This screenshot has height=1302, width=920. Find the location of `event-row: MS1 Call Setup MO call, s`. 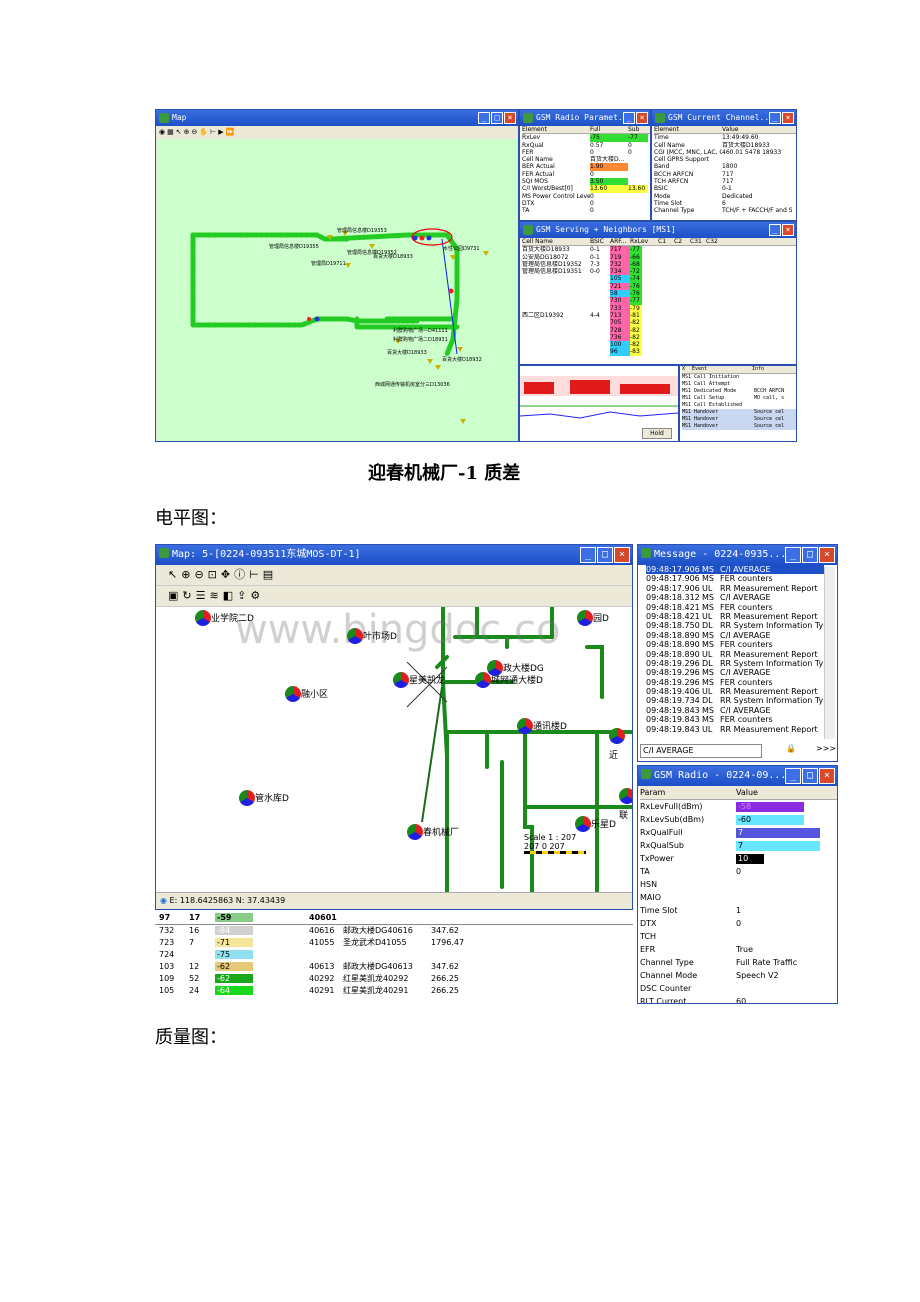

event-row: MS1 Call Setup MO call, s is located at coordinates (739, 398).